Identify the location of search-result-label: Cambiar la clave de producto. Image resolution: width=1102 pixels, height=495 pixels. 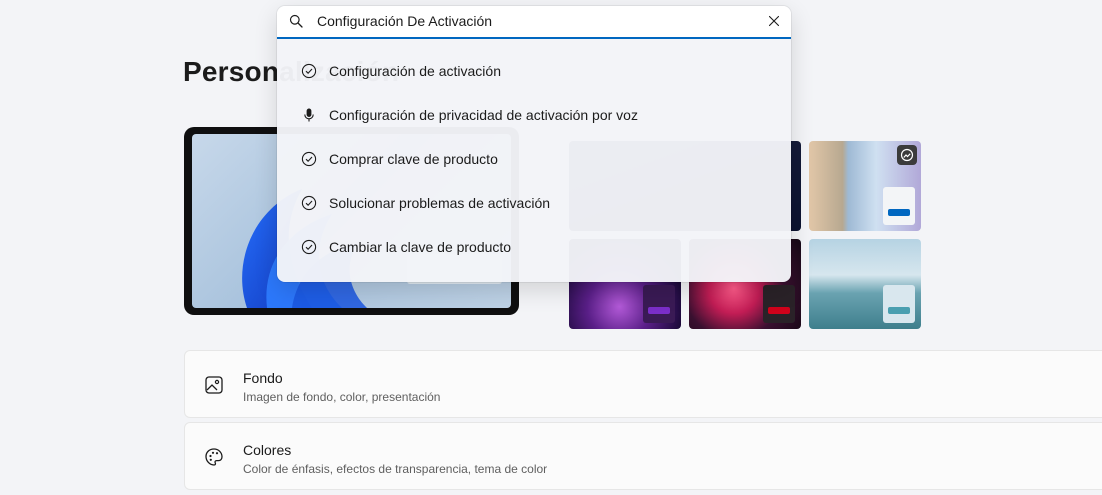
(420, 247).